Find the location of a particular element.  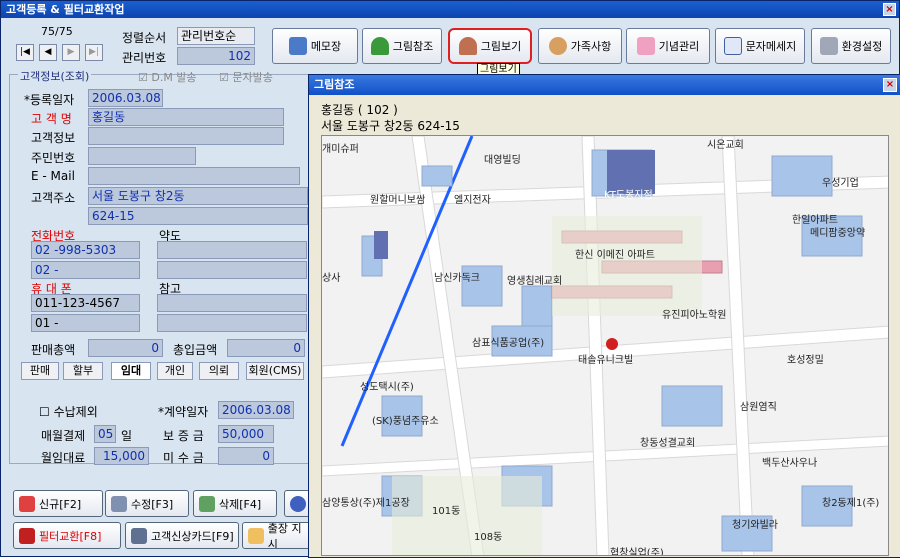

clipboard-icon is located at coordinates (256, 535).